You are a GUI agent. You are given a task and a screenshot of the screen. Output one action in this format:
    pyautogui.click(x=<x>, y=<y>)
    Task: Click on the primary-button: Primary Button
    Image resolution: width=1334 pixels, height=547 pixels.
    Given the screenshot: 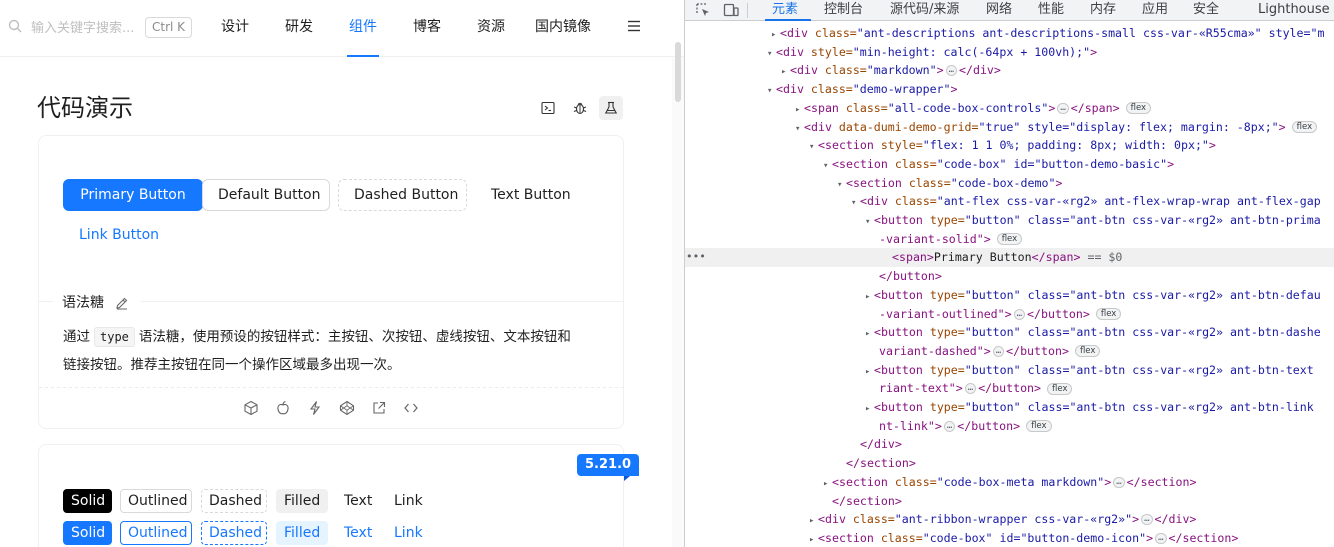 What is the action you would take?
    pyautogui.click(x=133, y=195)
    